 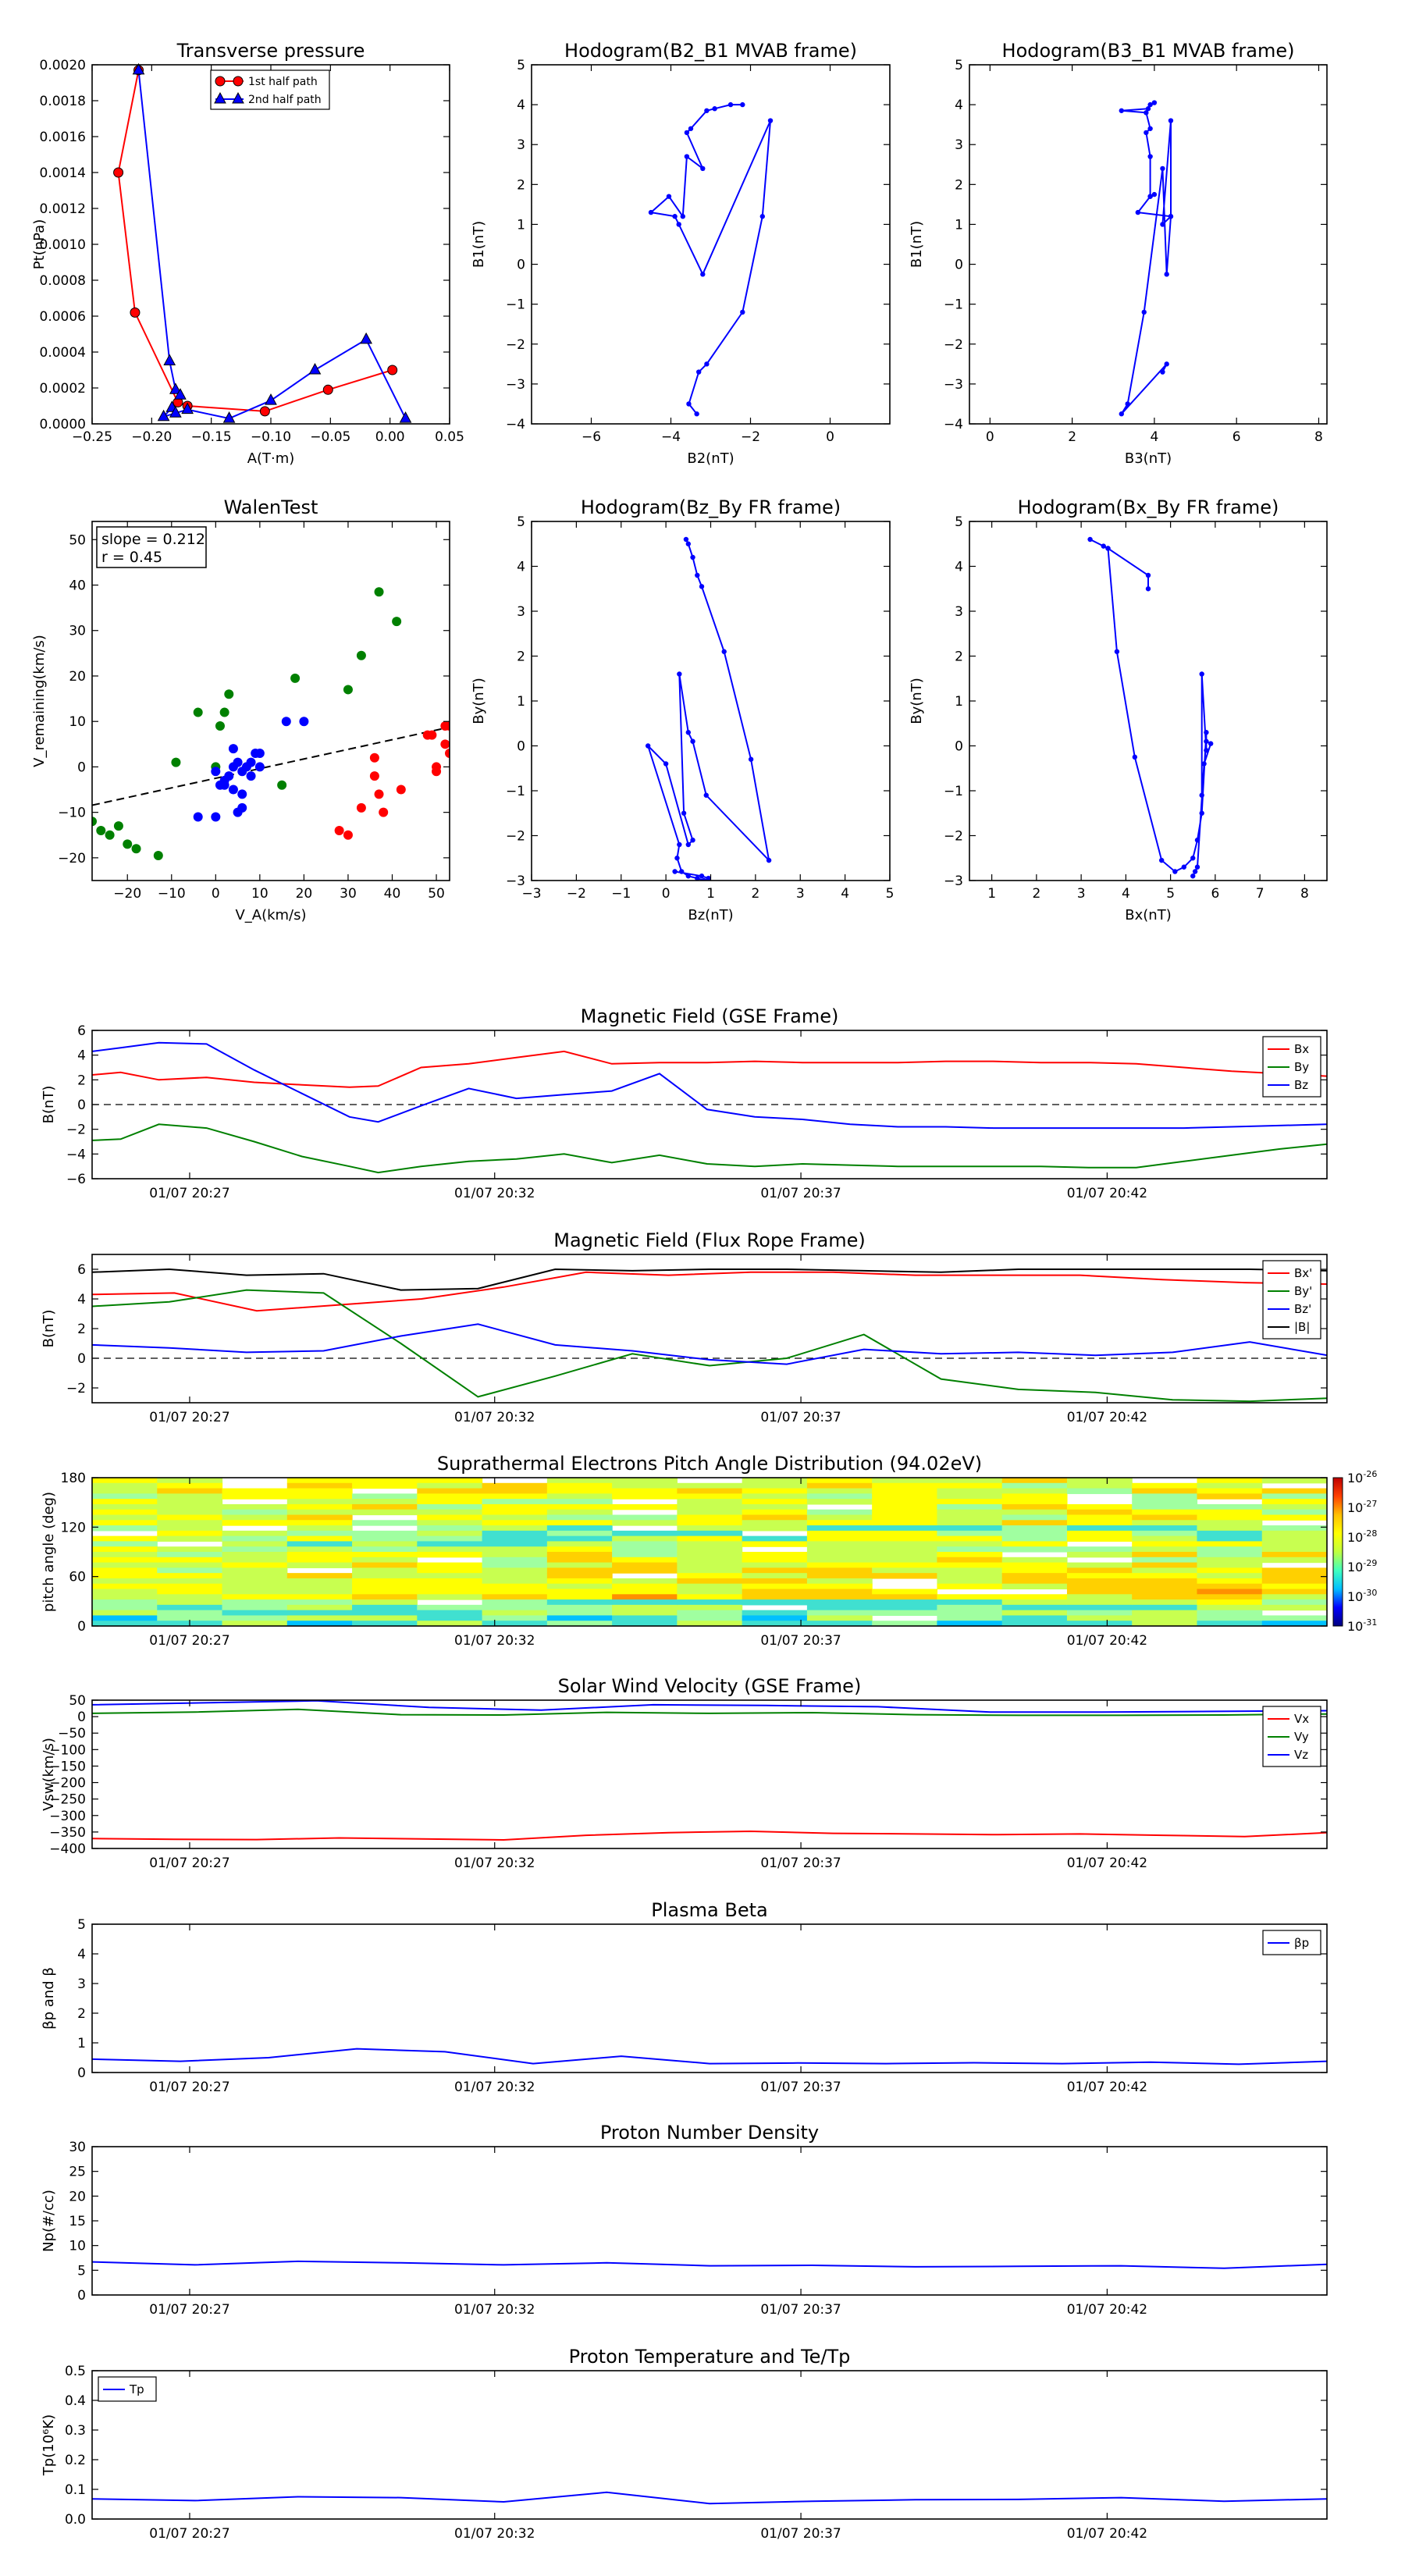 What do you see at coordinates (959, 747) in the screenshot?
I see `y-tick-label: 0` at bounding box center [959, 747].